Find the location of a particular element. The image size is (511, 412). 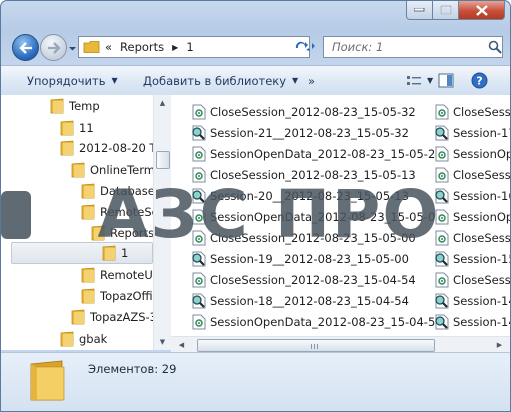

file-name: SessionOpenData_2012-08-23_15-05-07 is located at coordinates (326, 216).